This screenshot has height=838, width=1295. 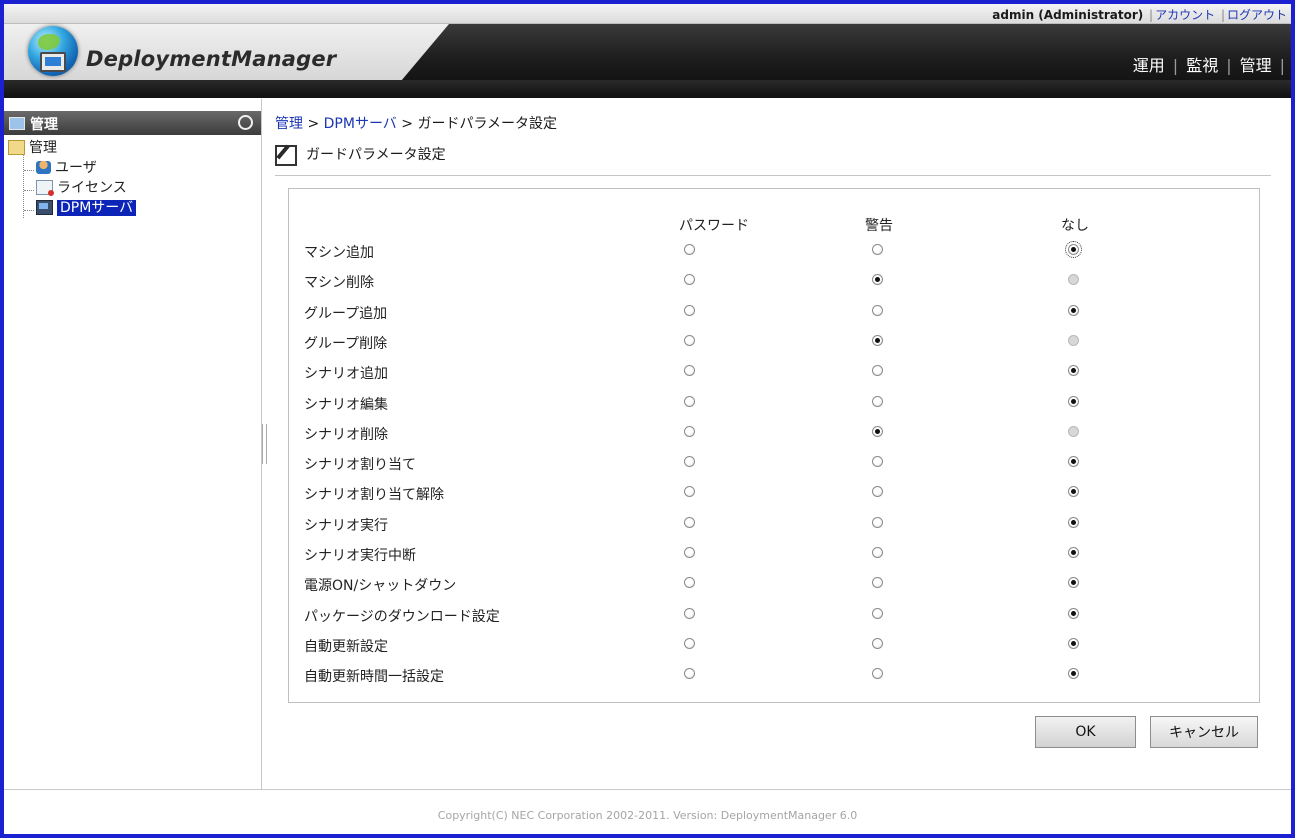 What do you see at coordinates (45, 187) in the screenshot?
I see `license-icon` at bounding box center [45, 187].